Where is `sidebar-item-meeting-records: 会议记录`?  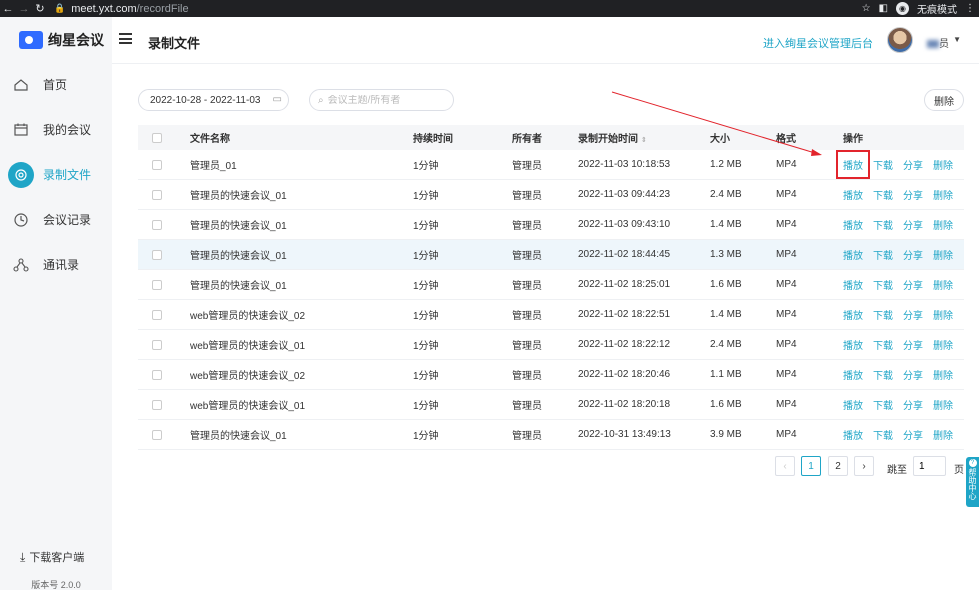
sidebar-item-meeting-records: 会议记录 is located at coordinates (56, 219).